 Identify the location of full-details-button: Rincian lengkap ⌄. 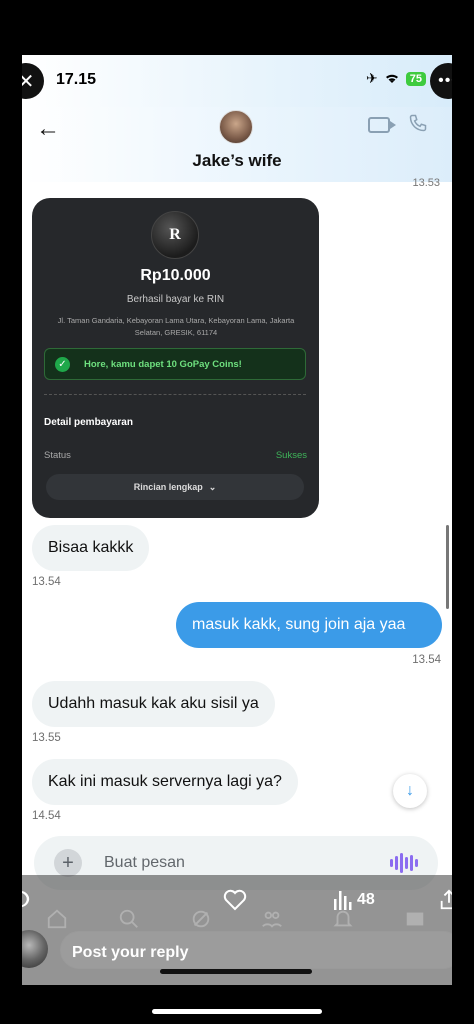
(175, 487).